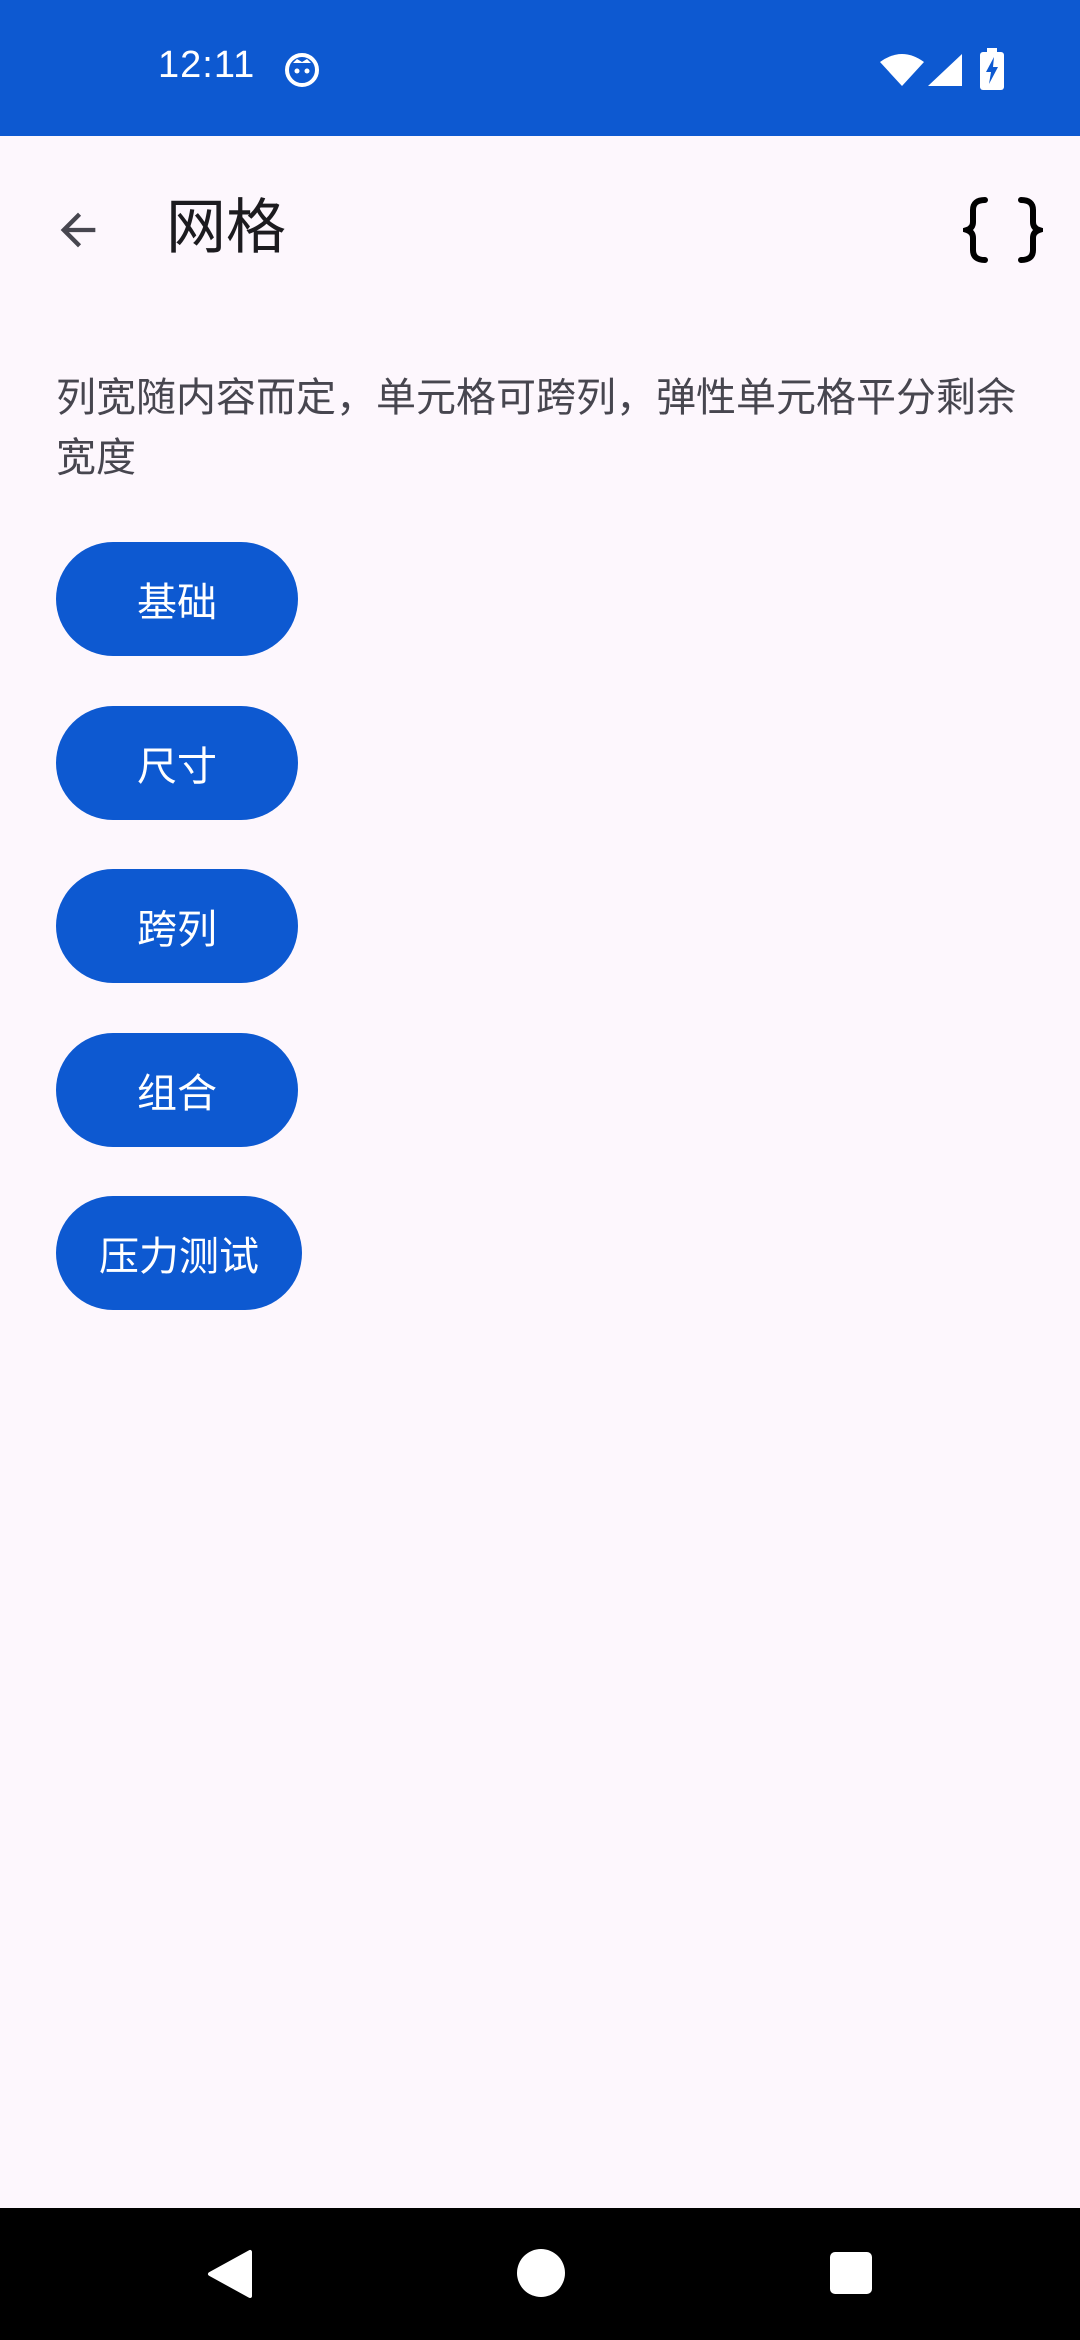  What do you see at coordinates (540, 68) in the screenshot?
I see `status-bar: 12:11` at bounding box center [540, 68].